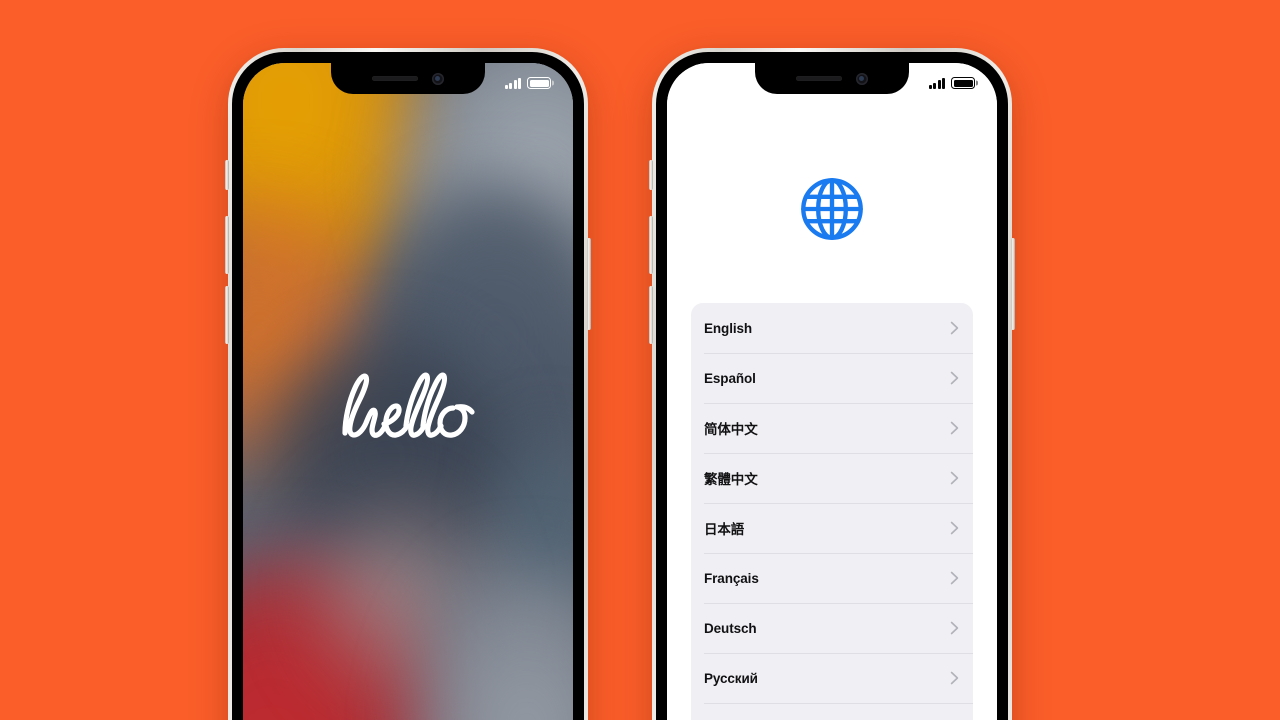 This screenshot has width=1280, height=720. What do you see at coordinates (731, 578) in the screenshot?
I see `language-label: Français` at bounding box center [731, 578].